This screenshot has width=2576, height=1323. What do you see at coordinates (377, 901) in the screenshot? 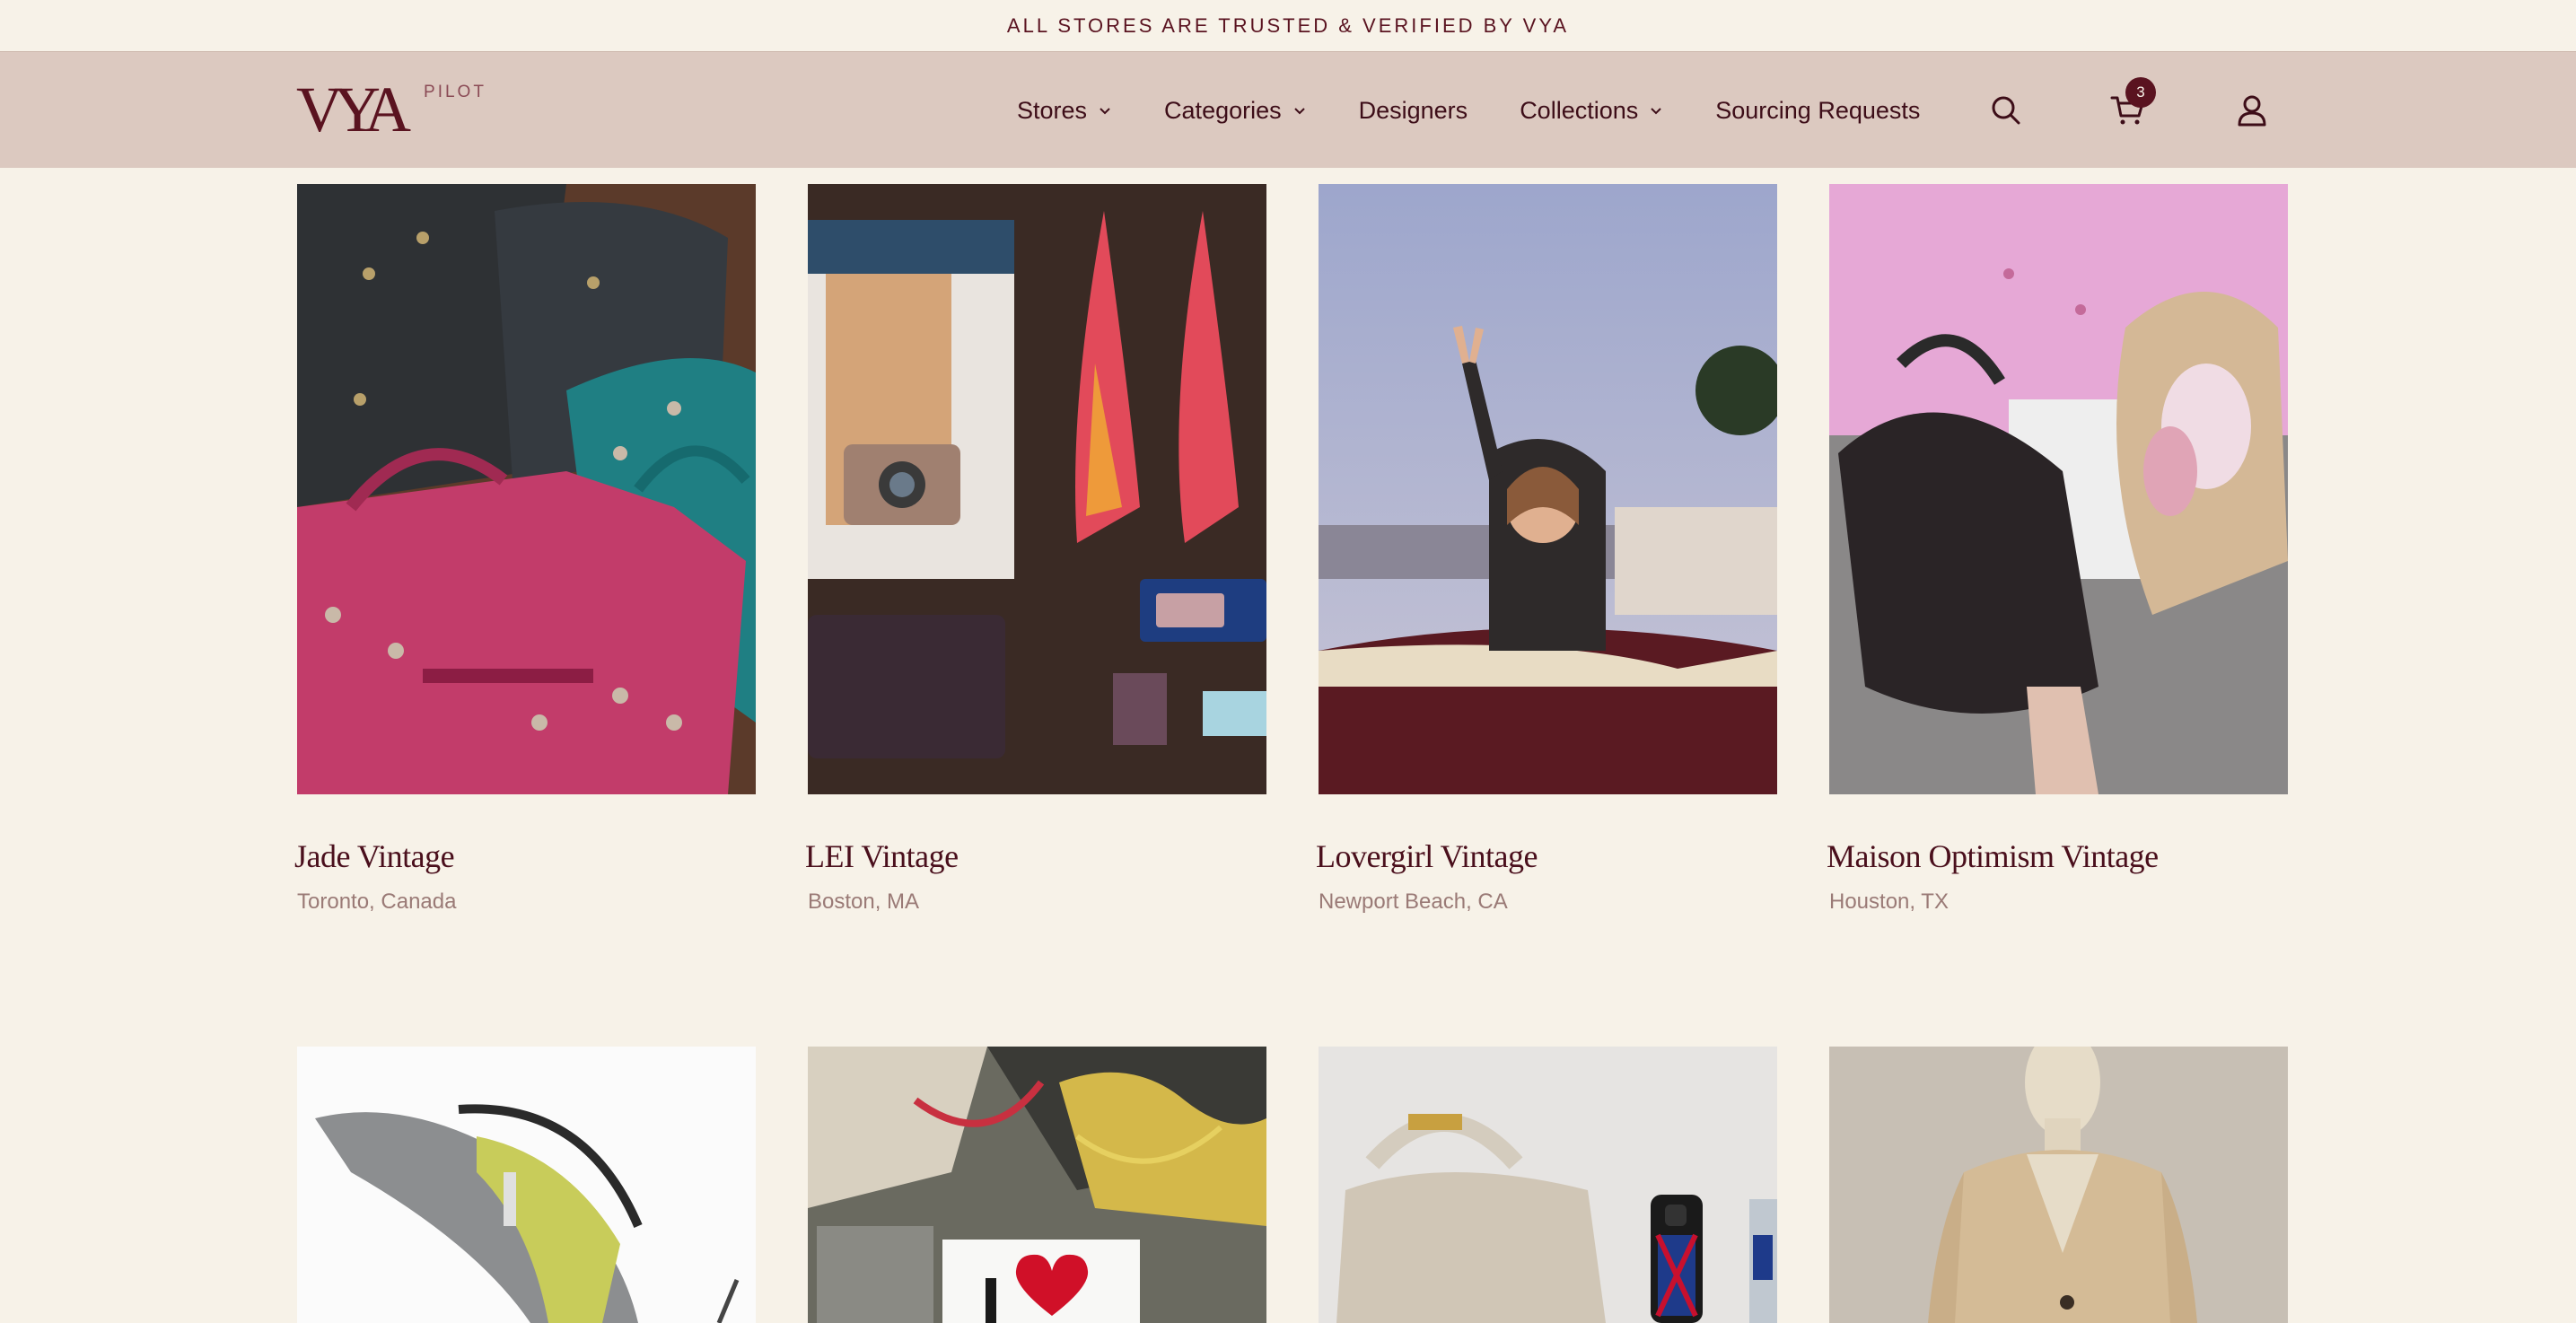
I see `store-location: Toronto, Canada` at bounding box center [377, 901].